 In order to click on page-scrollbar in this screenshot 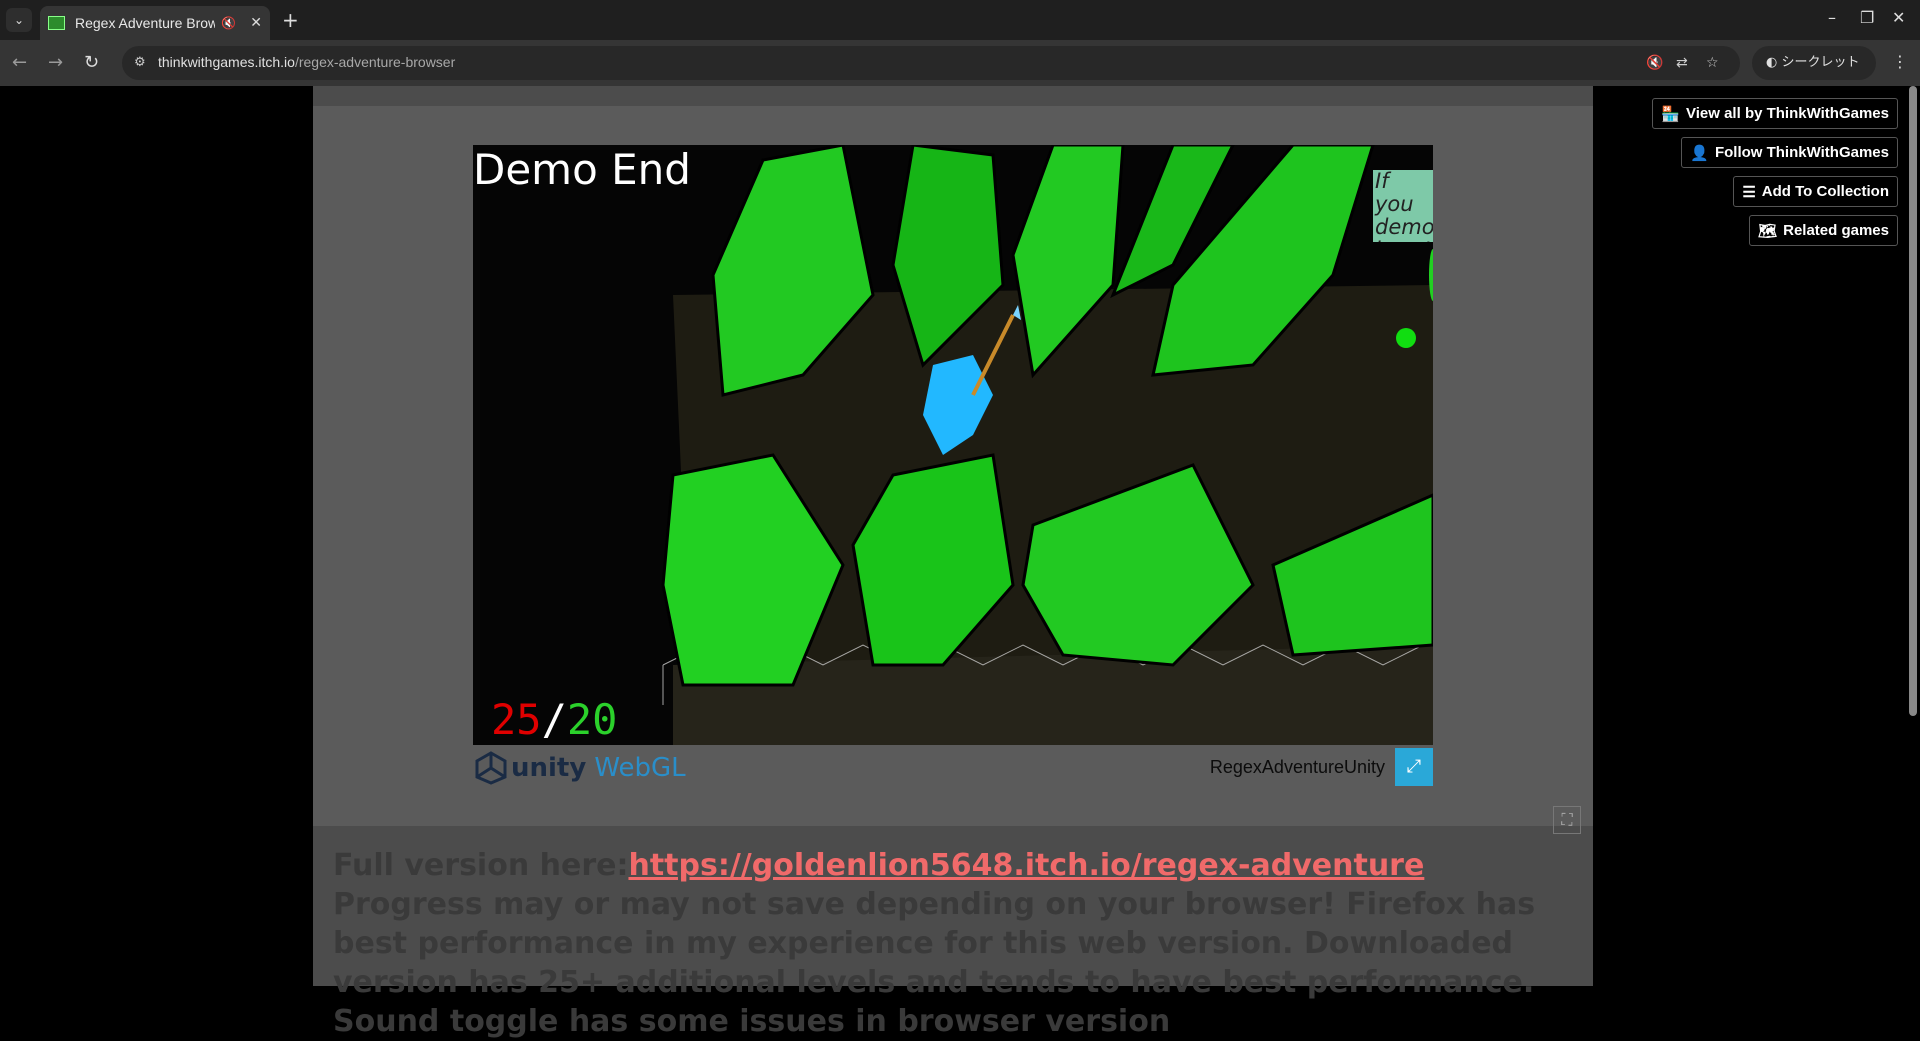, I will do `click(1913, 401)`.